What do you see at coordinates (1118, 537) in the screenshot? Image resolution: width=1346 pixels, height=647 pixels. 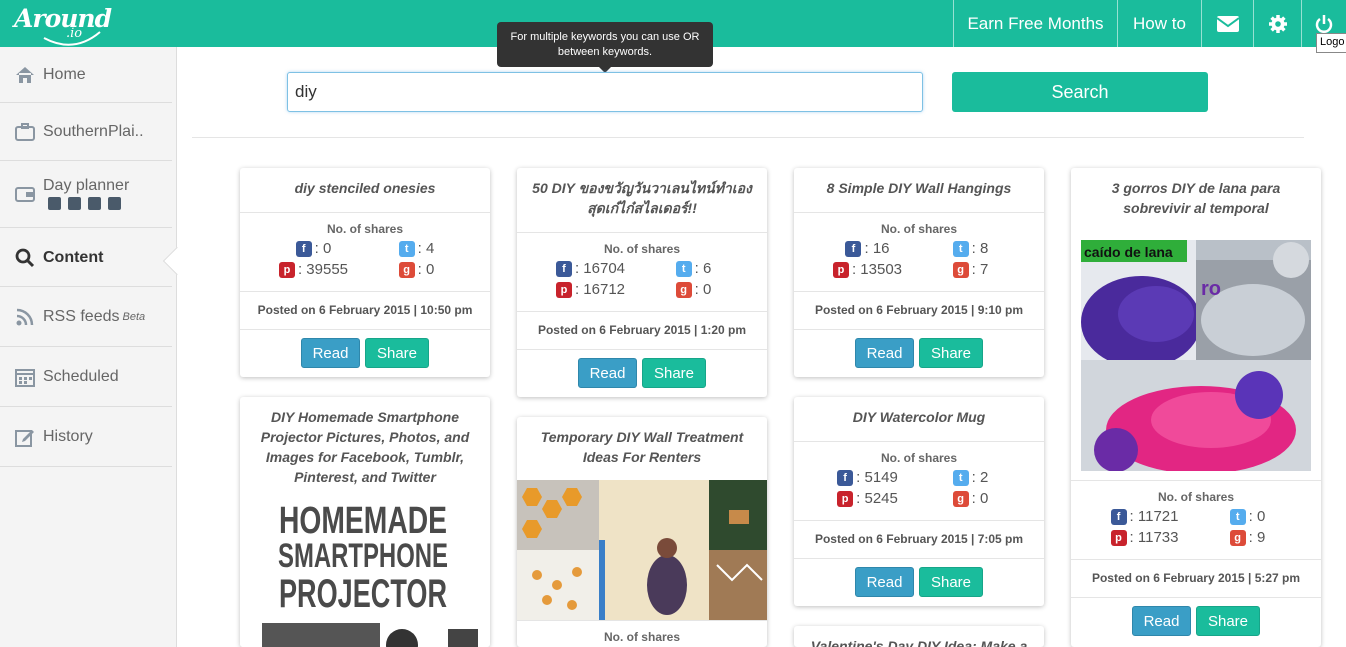 I see `pinterest-icon: p` at bounding box center [1118, 537].